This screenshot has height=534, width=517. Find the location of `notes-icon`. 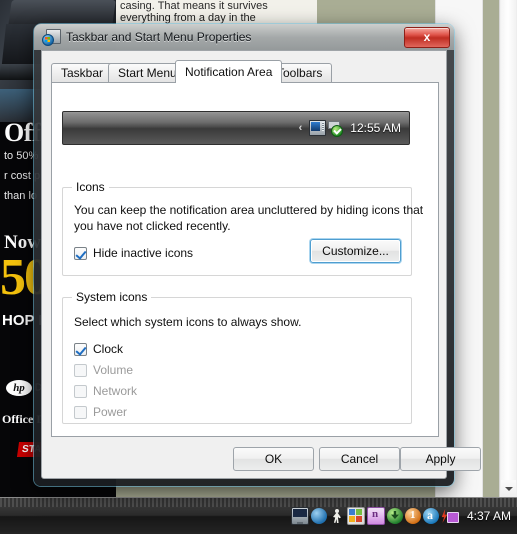

notes-icon is located at coordinates (375, 516).